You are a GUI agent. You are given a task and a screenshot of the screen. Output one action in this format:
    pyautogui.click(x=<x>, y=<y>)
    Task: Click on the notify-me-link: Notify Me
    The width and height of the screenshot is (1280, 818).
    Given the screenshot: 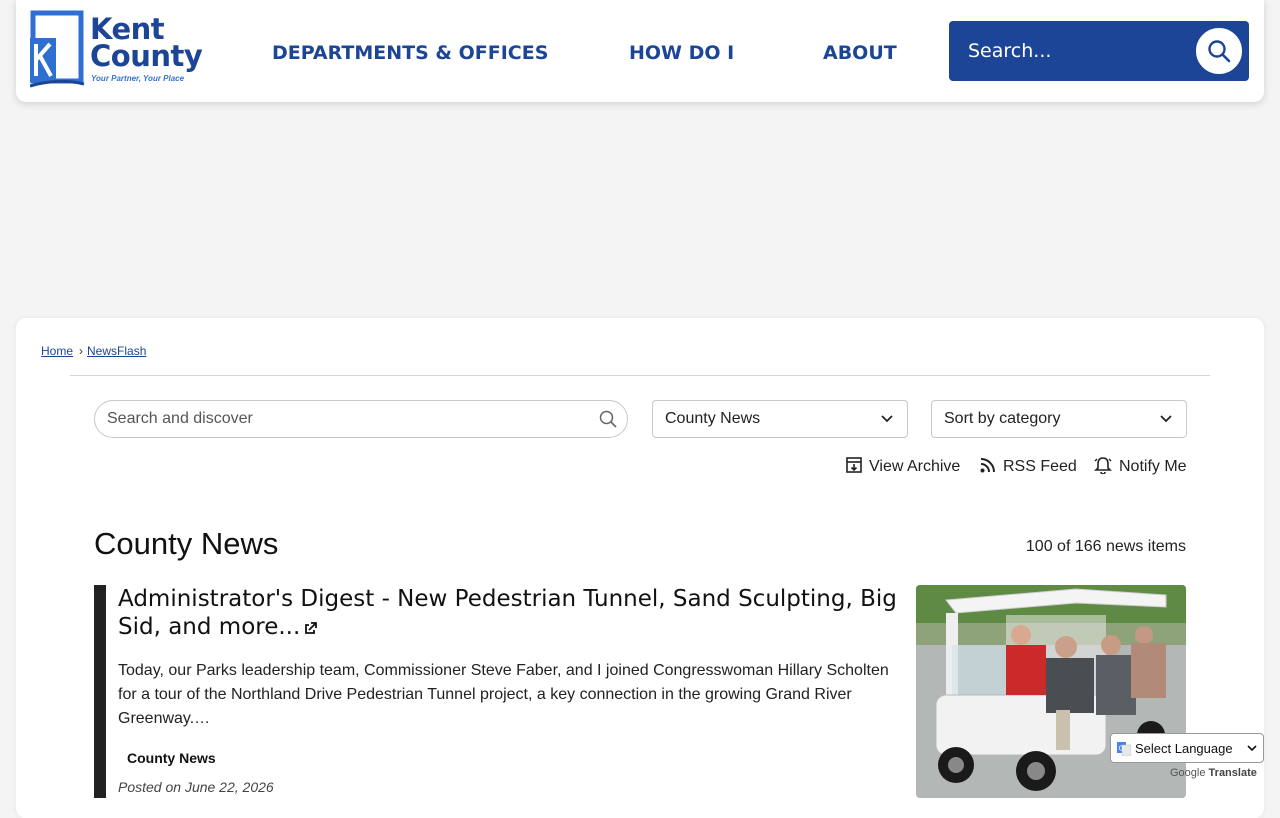 What is the action you would take?
    pyautogui.click(x=1140, y=466)
    